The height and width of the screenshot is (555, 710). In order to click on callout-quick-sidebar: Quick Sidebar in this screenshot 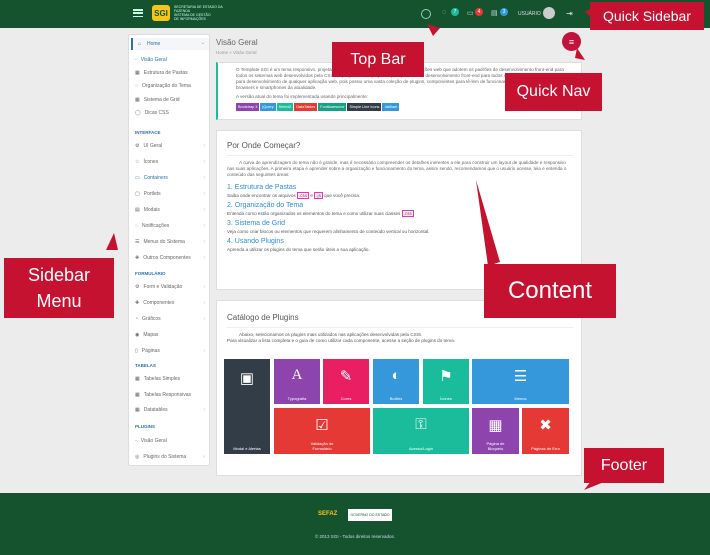, I will do `click(647, 16)`.